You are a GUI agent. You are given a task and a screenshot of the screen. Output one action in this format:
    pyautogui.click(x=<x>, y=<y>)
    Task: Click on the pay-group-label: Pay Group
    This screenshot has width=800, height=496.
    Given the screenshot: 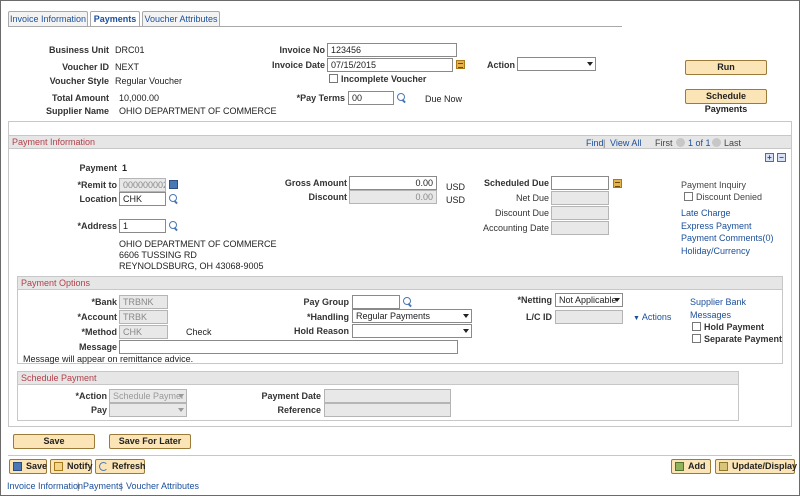 What is the action you would take?
    pyautogui.click(x=326, y=302)
    